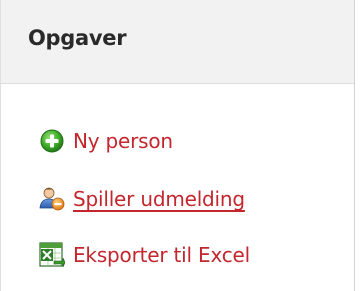 This screenshot has width=361, height=291. I want to click on export-excel-label: Eksporter til Excel, so click(162, 255).